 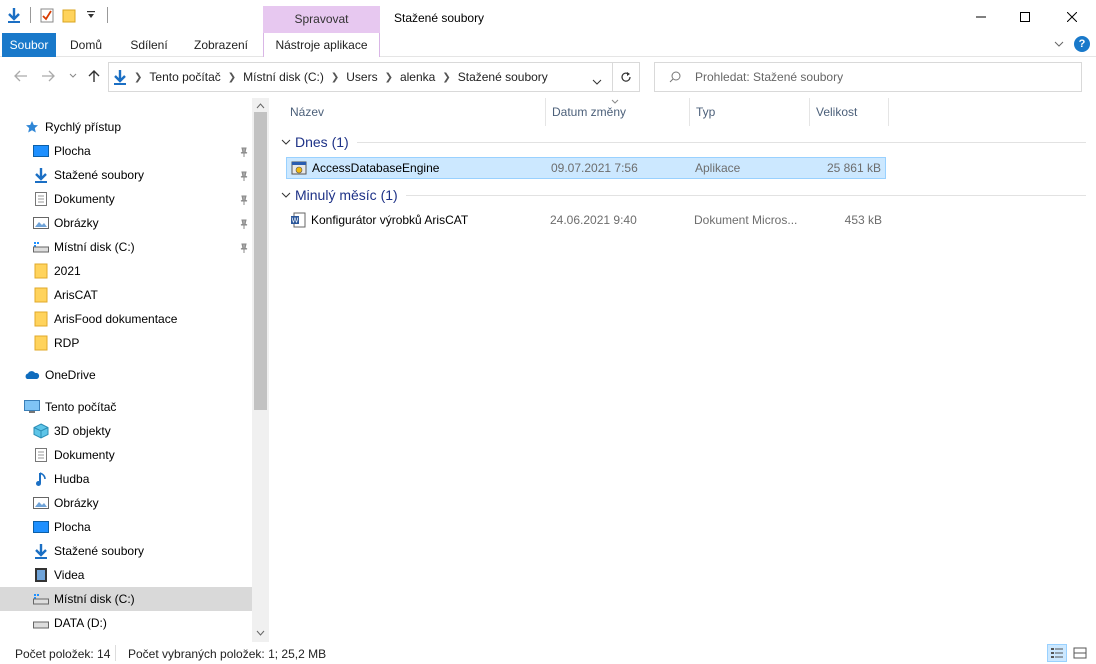 I want to click on sidebar-item-folder-rdp: RDP, so click(x=56, y=343).